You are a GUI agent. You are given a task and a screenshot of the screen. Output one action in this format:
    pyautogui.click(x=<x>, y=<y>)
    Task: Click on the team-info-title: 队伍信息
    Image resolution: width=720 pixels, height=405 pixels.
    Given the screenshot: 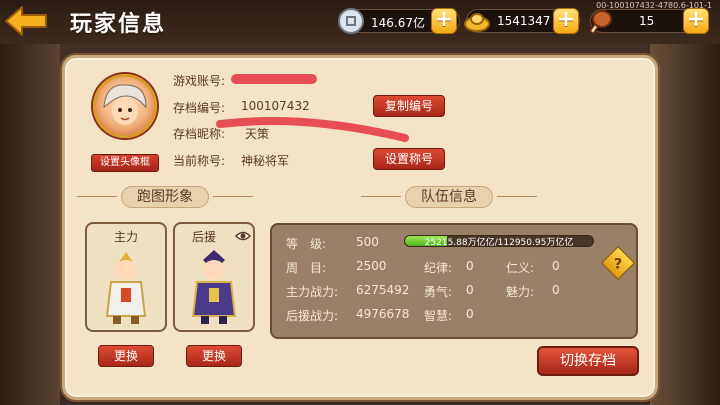 What is the action you would take?
    pyautogui.click(x=449, y=197)
    